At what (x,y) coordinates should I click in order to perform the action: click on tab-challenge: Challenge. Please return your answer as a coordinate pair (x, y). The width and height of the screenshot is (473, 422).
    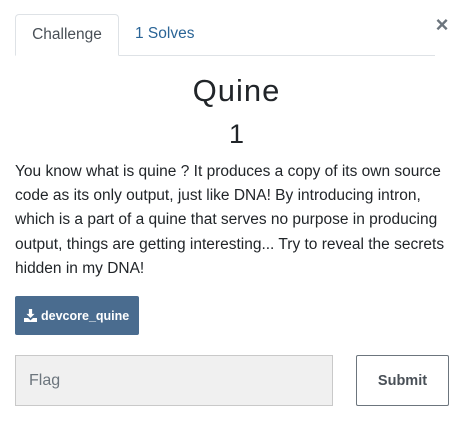
    Looking at the image, I should click on (67, 35).